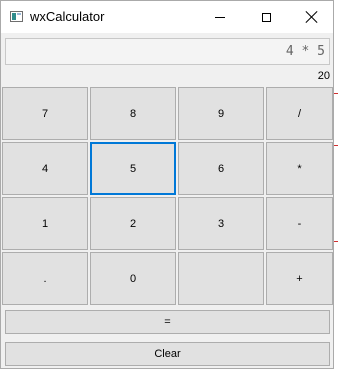  Describe the element at coordinates (299, 223) in the screenshot. I see `key-subtract: -` at that location.